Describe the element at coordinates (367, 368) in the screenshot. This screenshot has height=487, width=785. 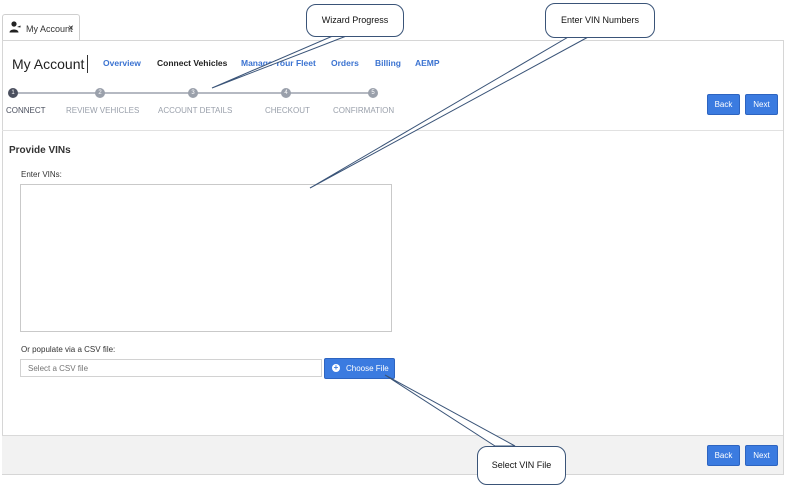
I see `choose-file-label: Choose File` at that location.